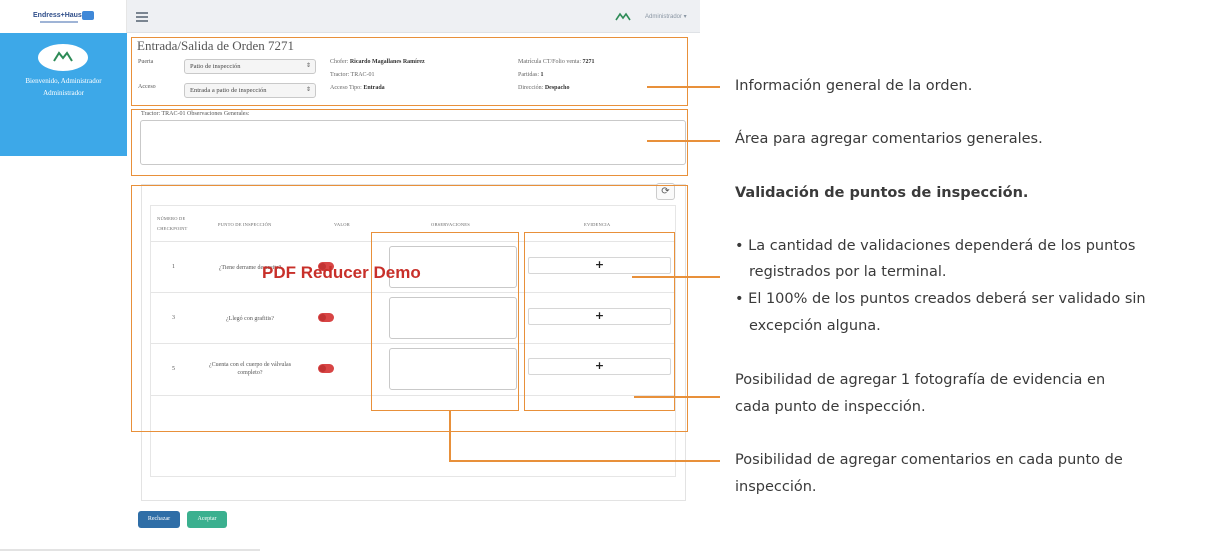 The width and height of the screenshot is (1208, 553). I want to click on evidence-column-highlight, so click(599, 321).